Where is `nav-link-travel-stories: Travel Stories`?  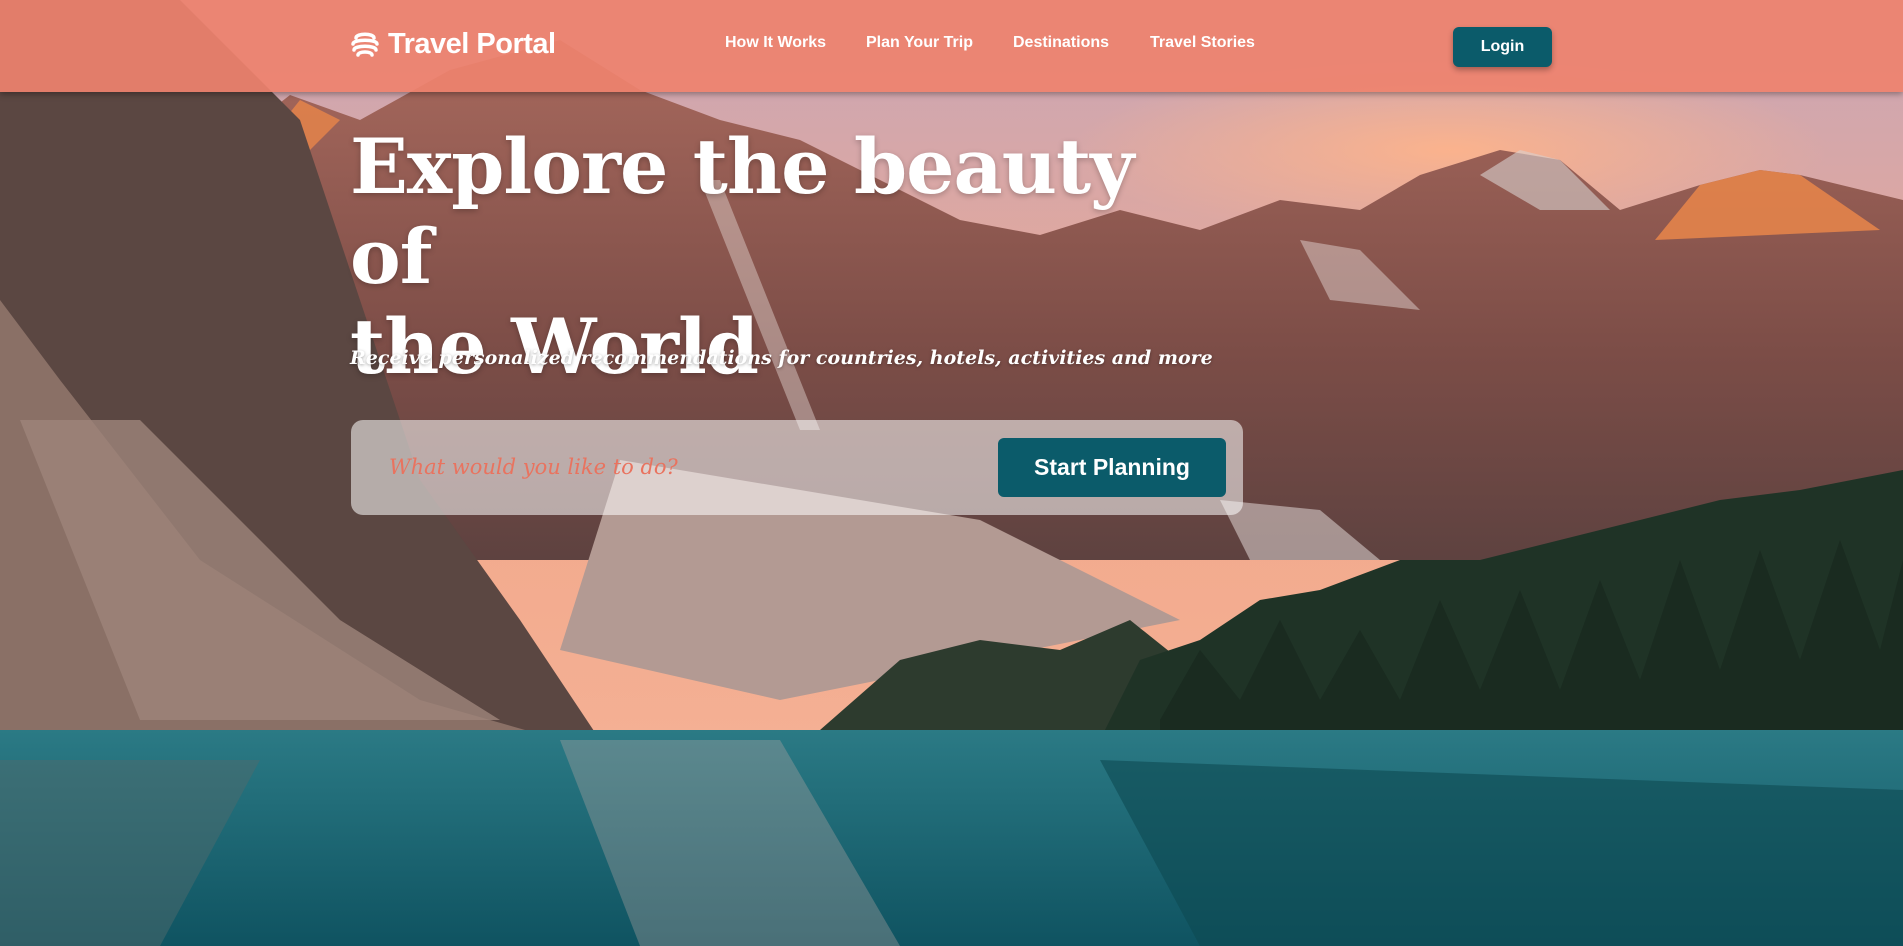 nav-link-travel-stories: Travel Stories is located at coordinates (1202, 43).